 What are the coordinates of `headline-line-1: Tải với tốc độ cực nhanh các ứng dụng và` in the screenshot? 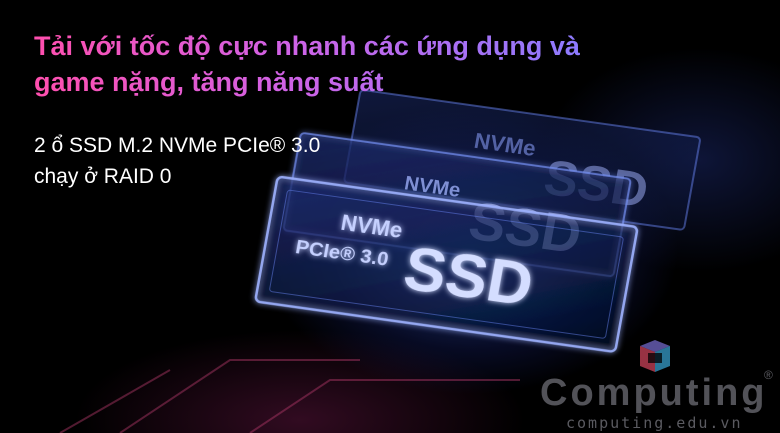 It's located at (307, 46).